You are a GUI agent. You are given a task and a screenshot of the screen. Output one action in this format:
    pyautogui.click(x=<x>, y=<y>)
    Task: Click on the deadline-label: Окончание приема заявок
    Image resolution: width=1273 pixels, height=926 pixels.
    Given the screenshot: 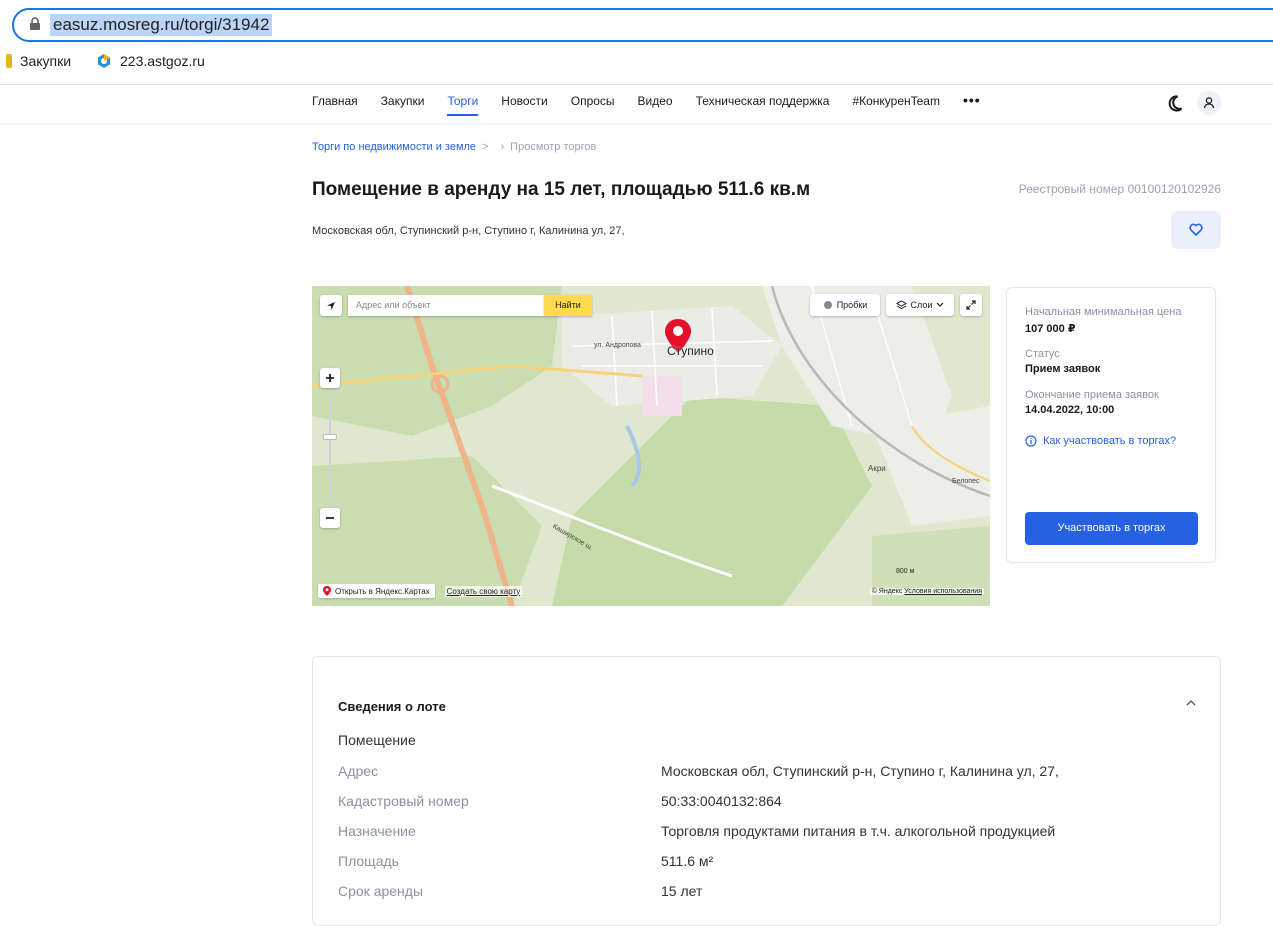 What is the action you would take?
    pyautogui.click(x=1092, y=395)
    